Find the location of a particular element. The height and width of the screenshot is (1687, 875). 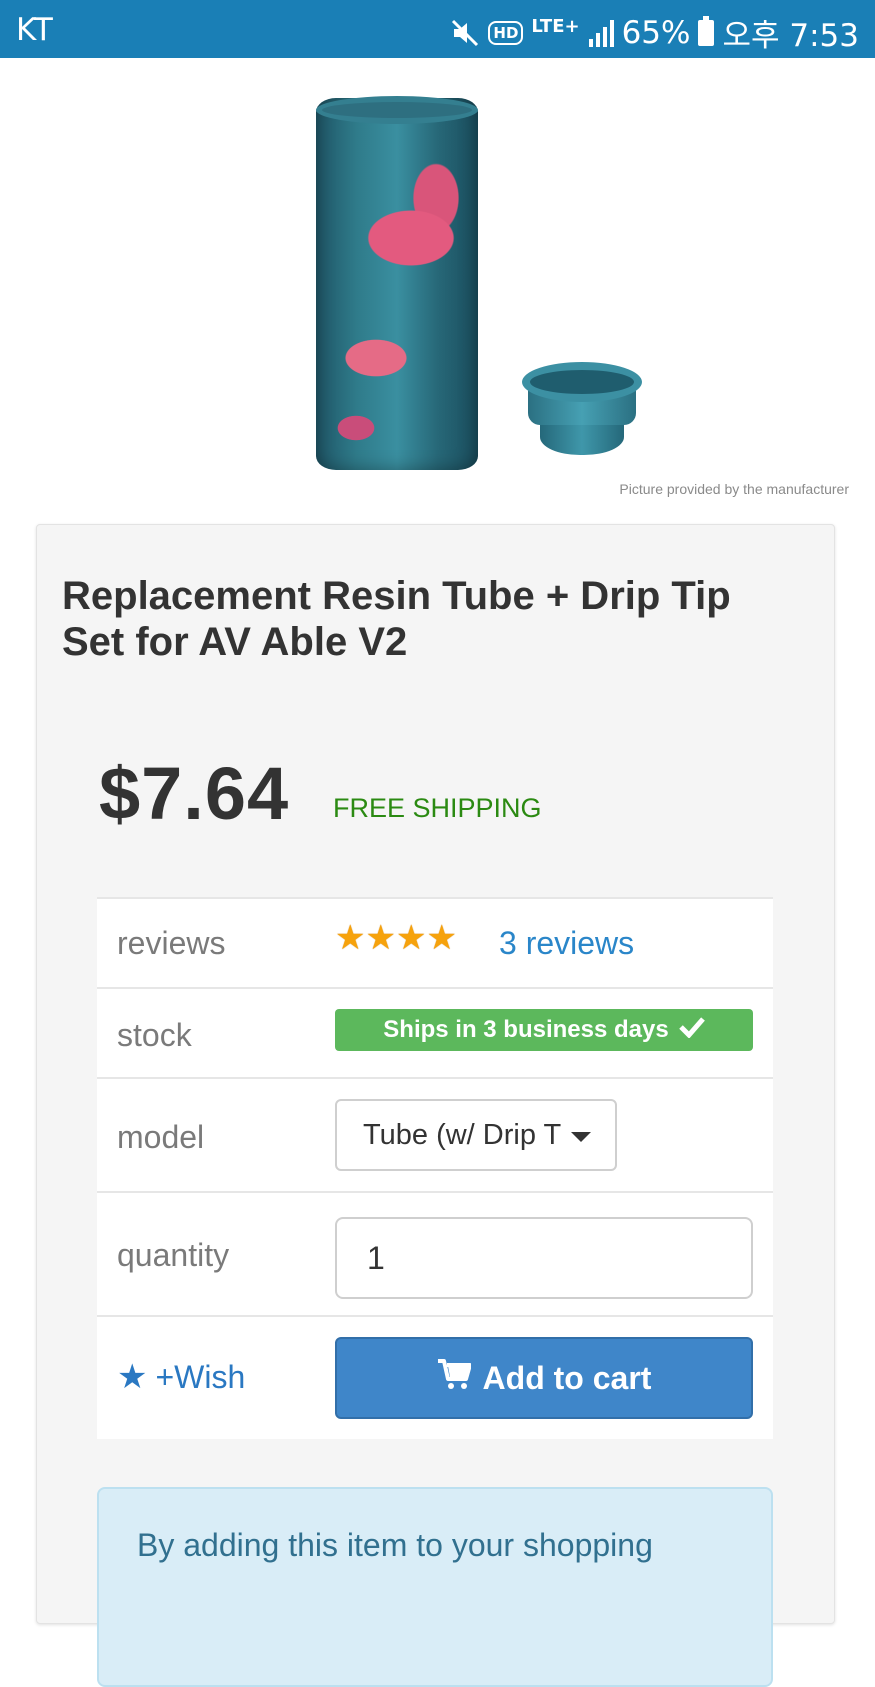

chevron-down-icon is located at coordinates (581, 1137).